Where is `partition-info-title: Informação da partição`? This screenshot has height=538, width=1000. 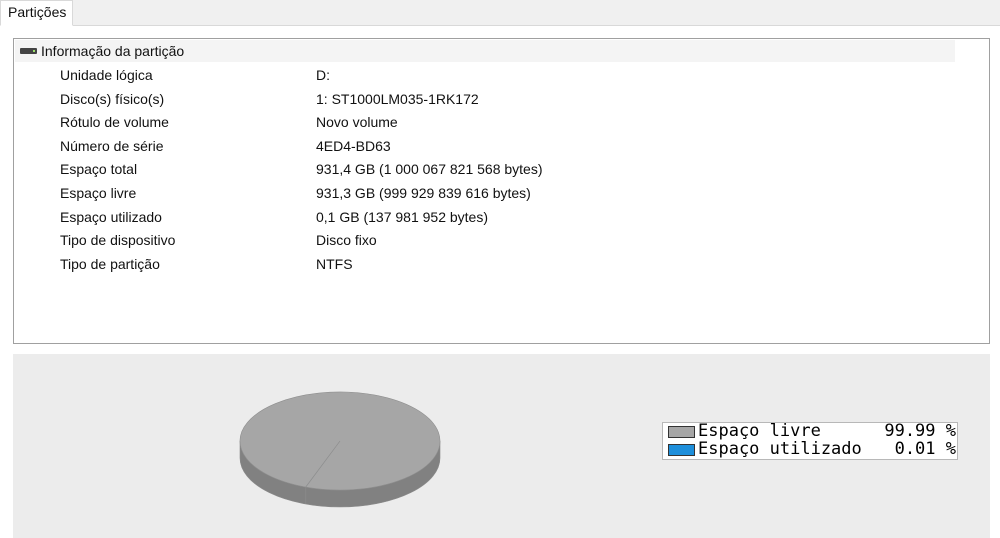
partition-info-title: Informação da partição is located at coordinates (113, 51).